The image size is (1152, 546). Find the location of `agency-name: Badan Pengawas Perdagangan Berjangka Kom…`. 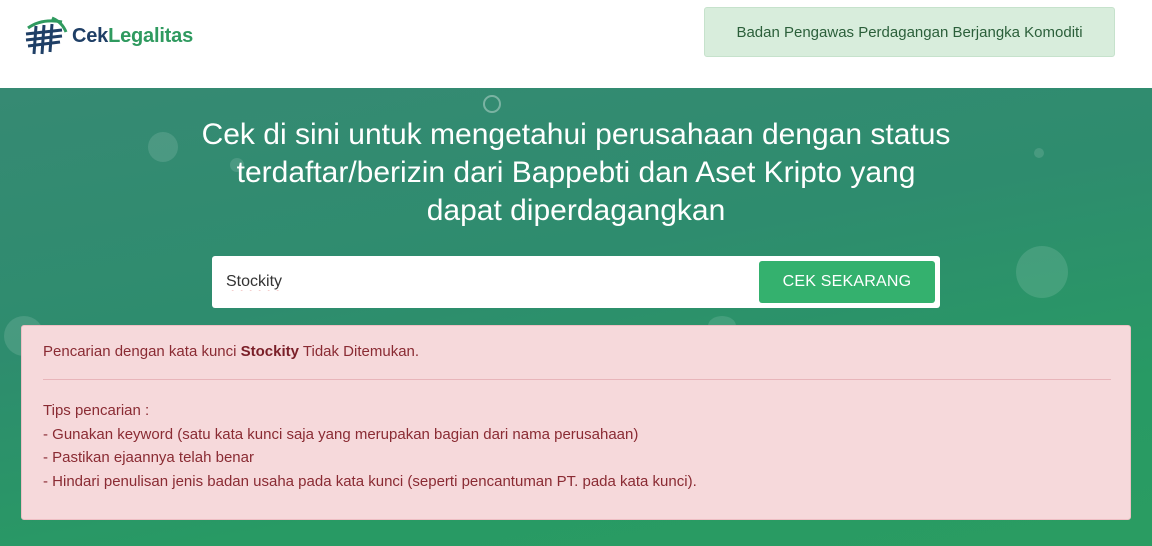

agency-name: Badan Pengawas Perdagangan Berjangka Kom… is located at coordinates (909, 32).